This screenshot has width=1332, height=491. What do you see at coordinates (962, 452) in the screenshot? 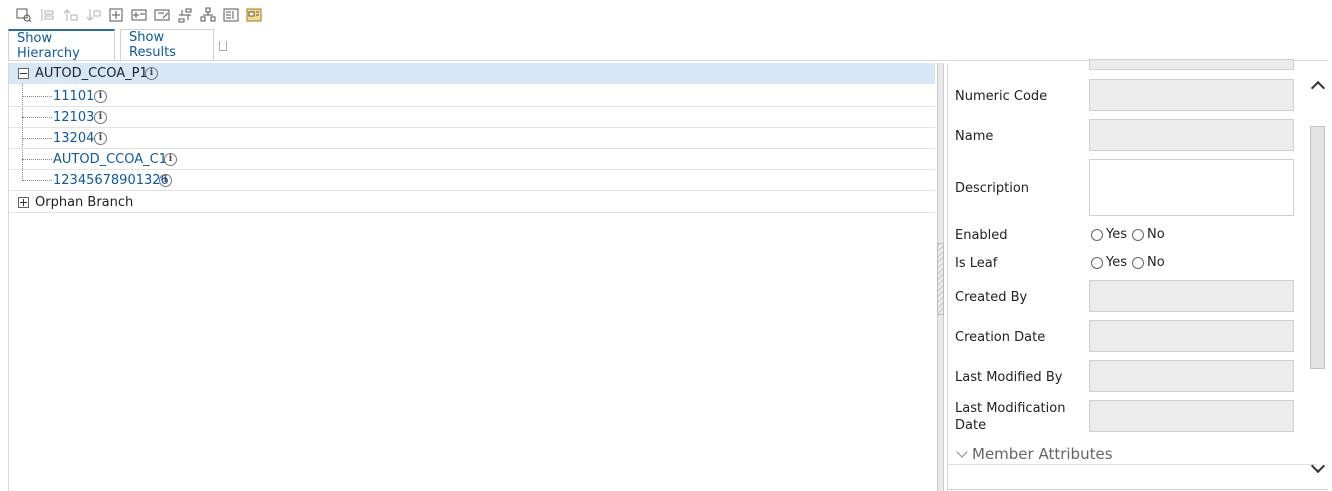
I see `chevron-down-icon` at bounding box center [962, 452].